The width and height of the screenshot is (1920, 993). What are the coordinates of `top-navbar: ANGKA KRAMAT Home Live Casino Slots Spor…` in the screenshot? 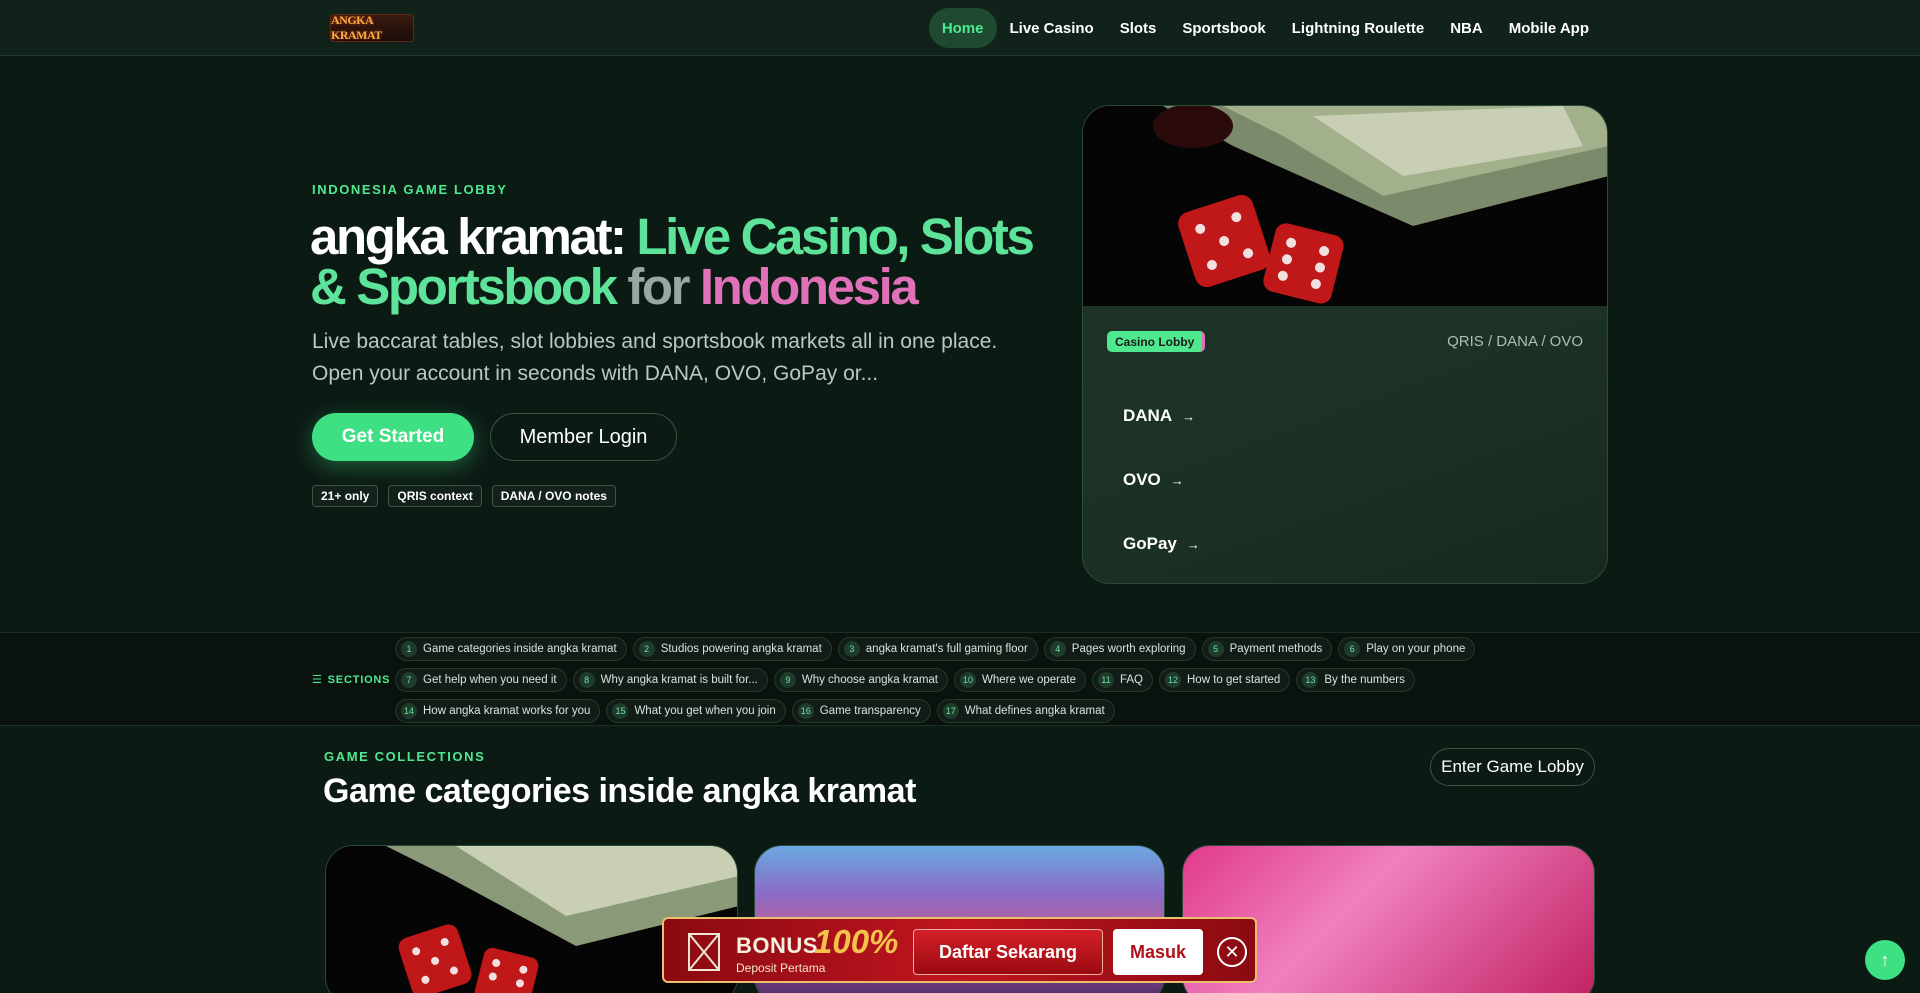 It's located at (960, 28).